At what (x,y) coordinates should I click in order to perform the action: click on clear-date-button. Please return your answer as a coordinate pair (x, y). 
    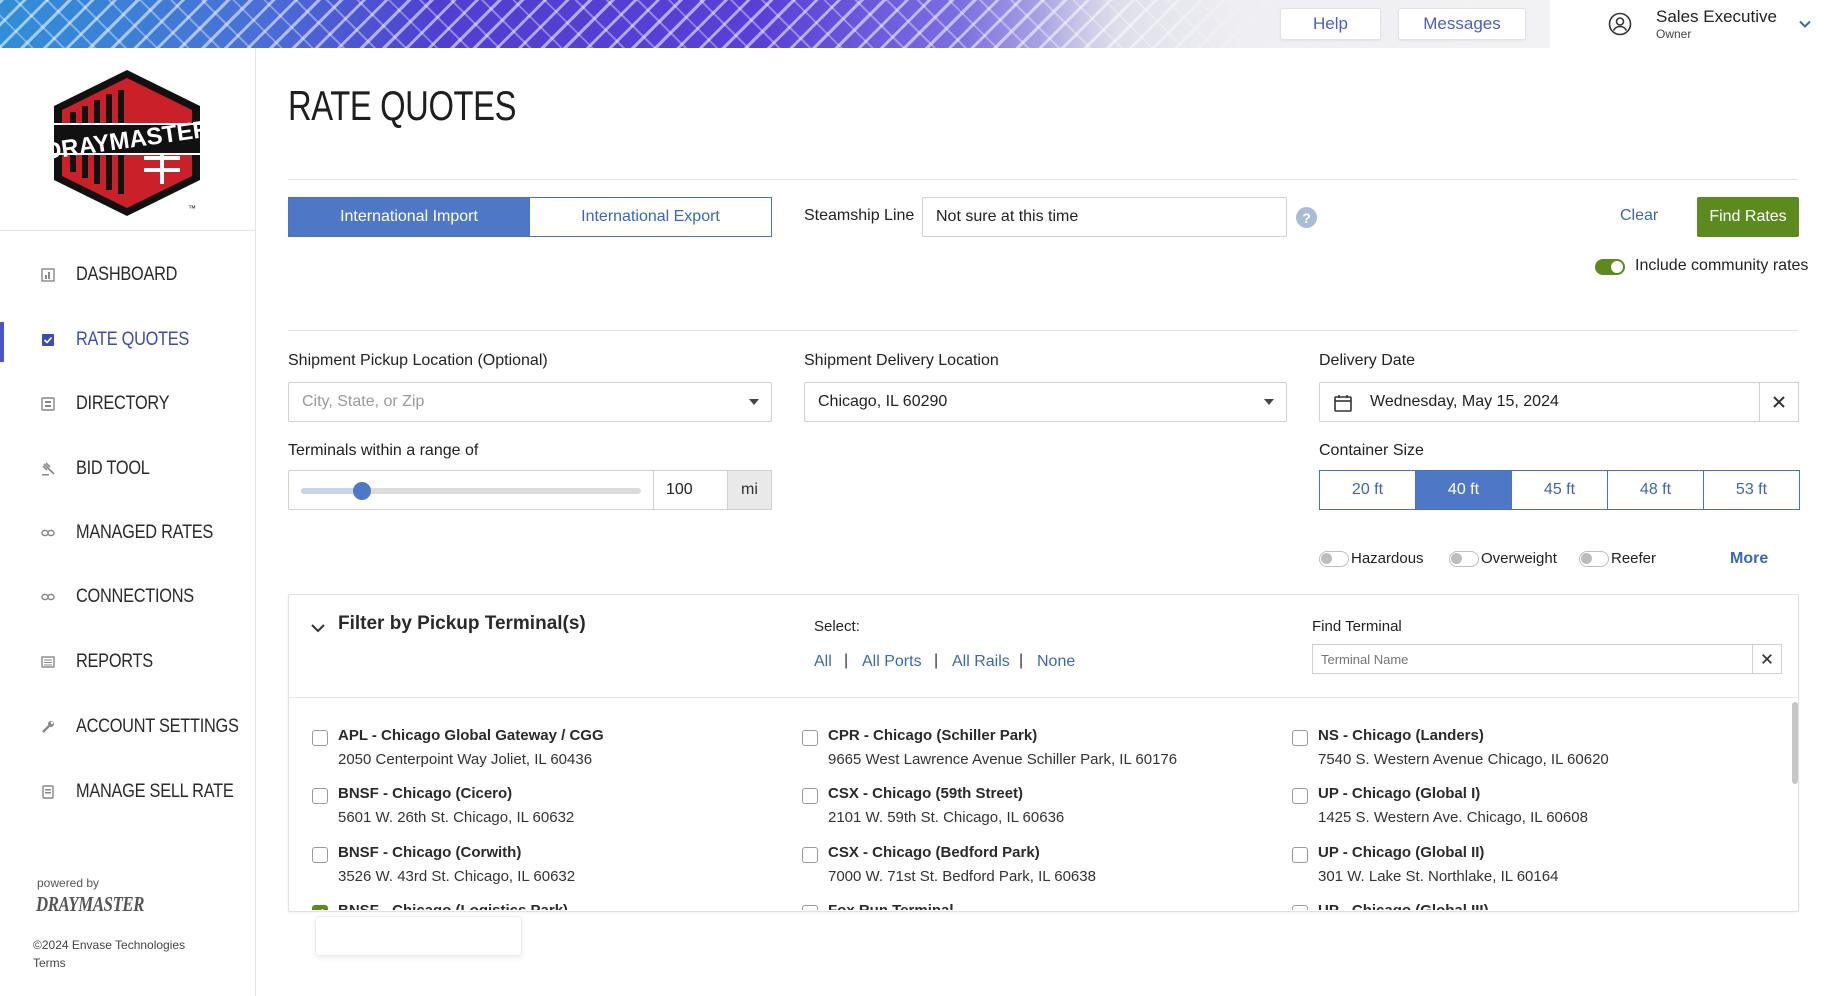
    Looking at the image, I should click on (1779, 402).